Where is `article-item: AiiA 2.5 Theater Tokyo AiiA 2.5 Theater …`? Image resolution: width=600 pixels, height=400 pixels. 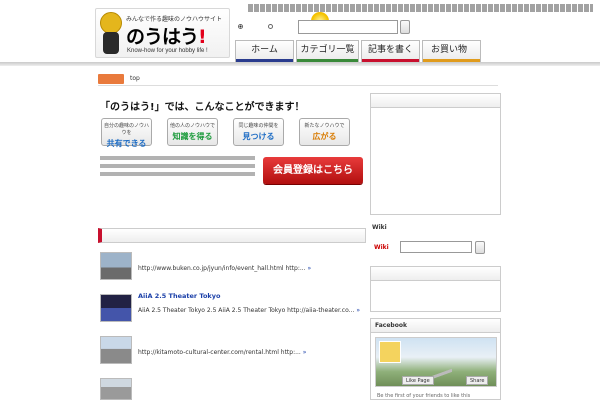
article-item: AiiA 2.5 Theater Tokyo AiiA 2.5 Theater … is located at coordinates (232, 313).